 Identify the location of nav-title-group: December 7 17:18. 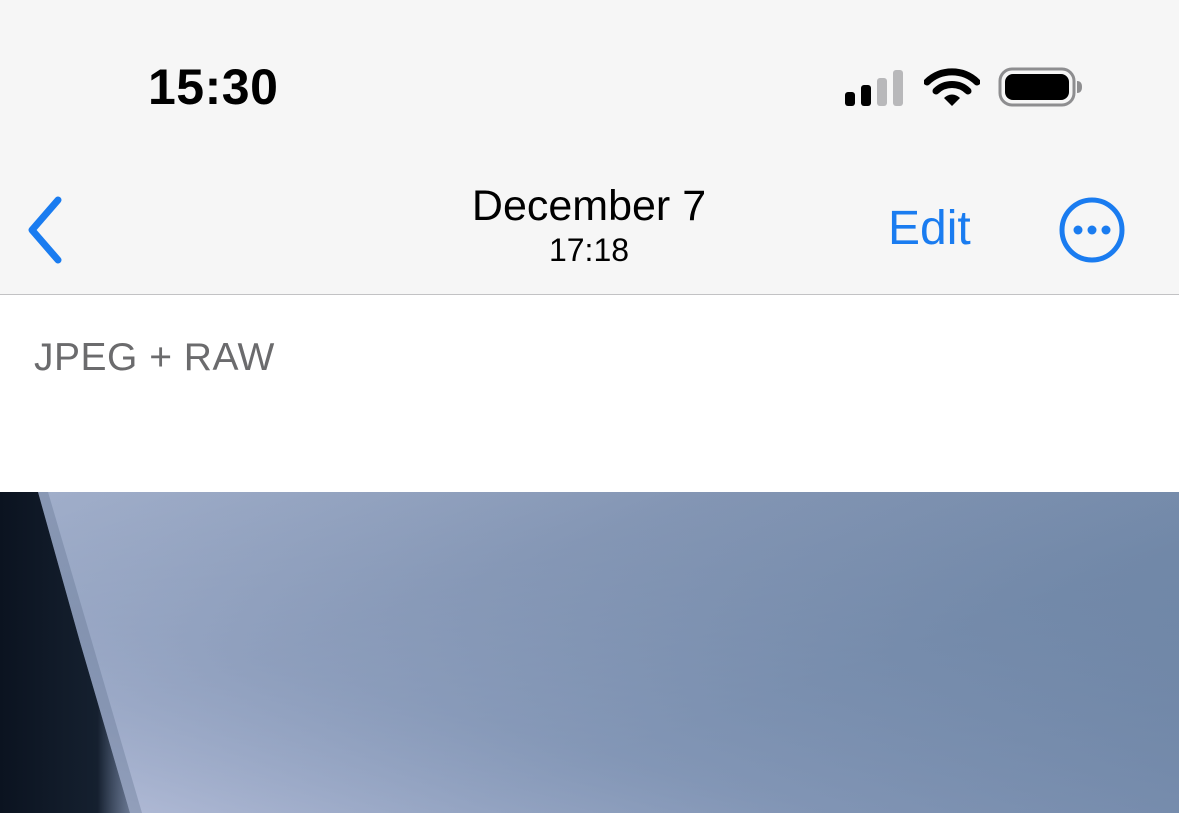
(589, 225).